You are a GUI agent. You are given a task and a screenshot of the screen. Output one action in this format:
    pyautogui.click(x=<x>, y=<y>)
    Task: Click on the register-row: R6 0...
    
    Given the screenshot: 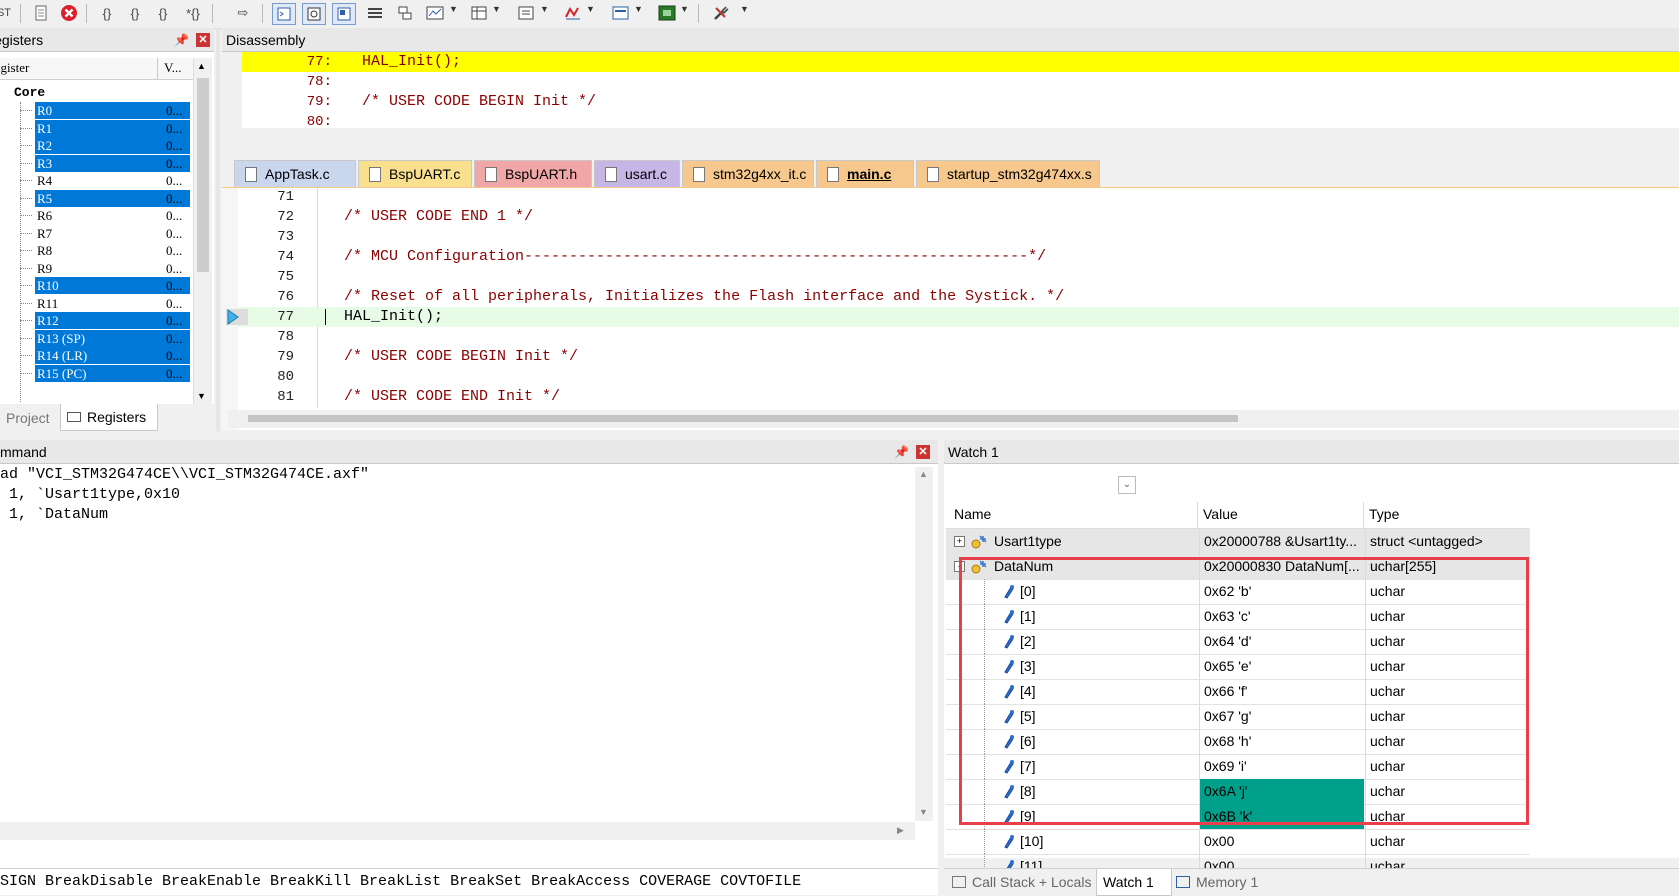 What is the action you would take?
    pyautogui.click(x=95, y=215)
    